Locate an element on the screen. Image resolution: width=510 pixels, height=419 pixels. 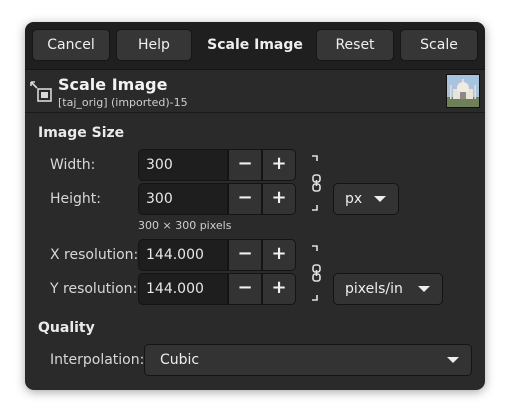
x-resolution-increment-button: + is located at coordinates (279, 255).